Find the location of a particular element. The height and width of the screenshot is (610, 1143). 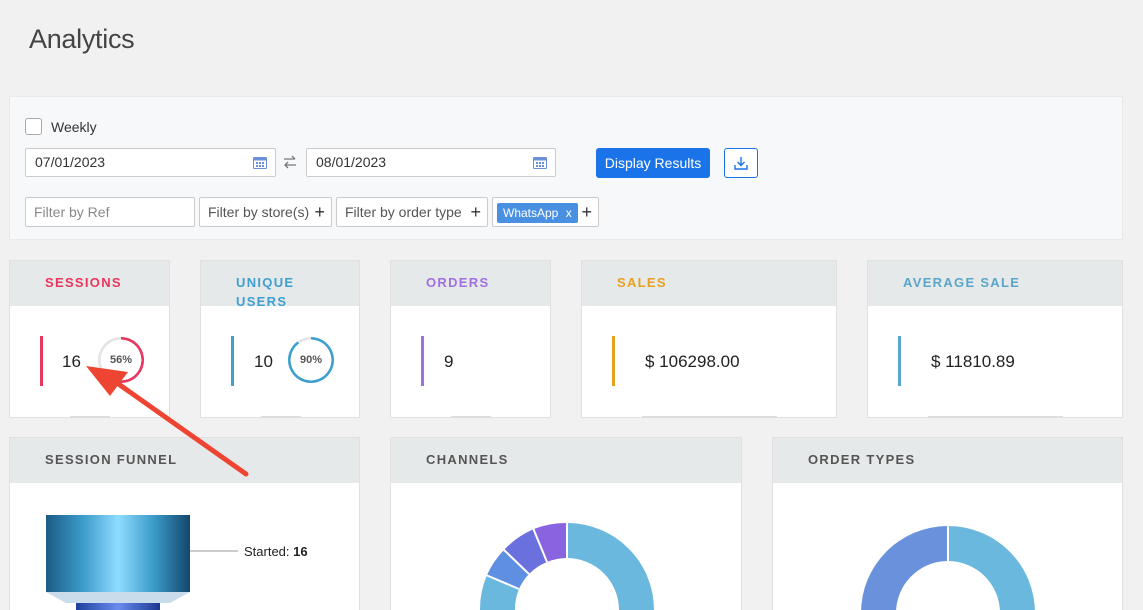

channels-segment is located at coordinates (610, 566).